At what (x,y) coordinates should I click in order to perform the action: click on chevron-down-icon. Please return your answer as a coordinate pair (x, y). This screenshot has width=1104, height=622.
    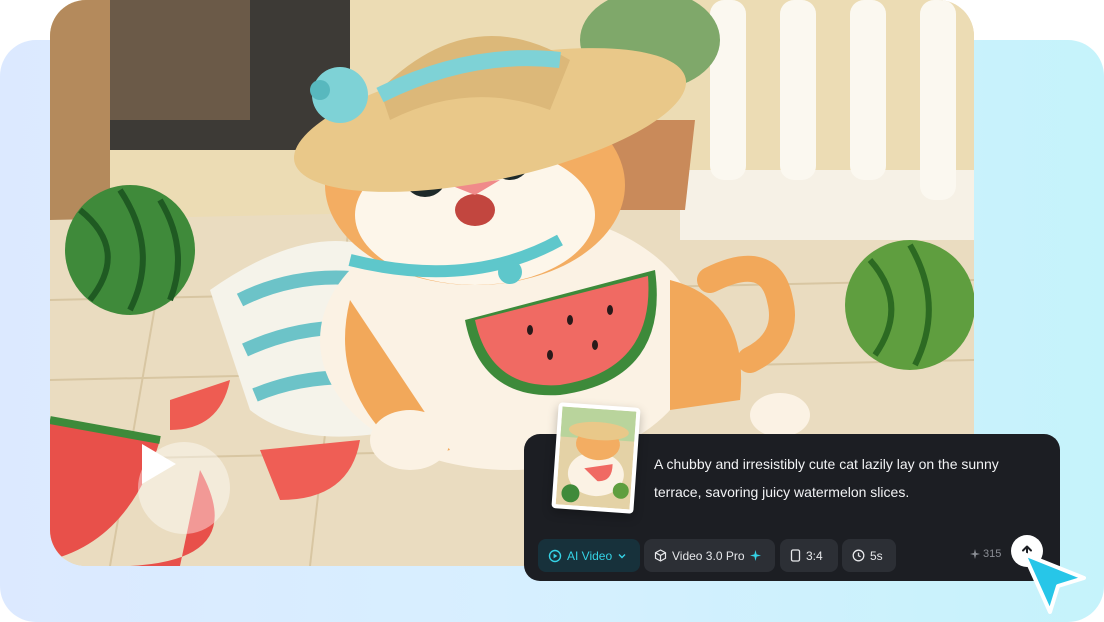
    Looking at the image, I should click on (622, 555).